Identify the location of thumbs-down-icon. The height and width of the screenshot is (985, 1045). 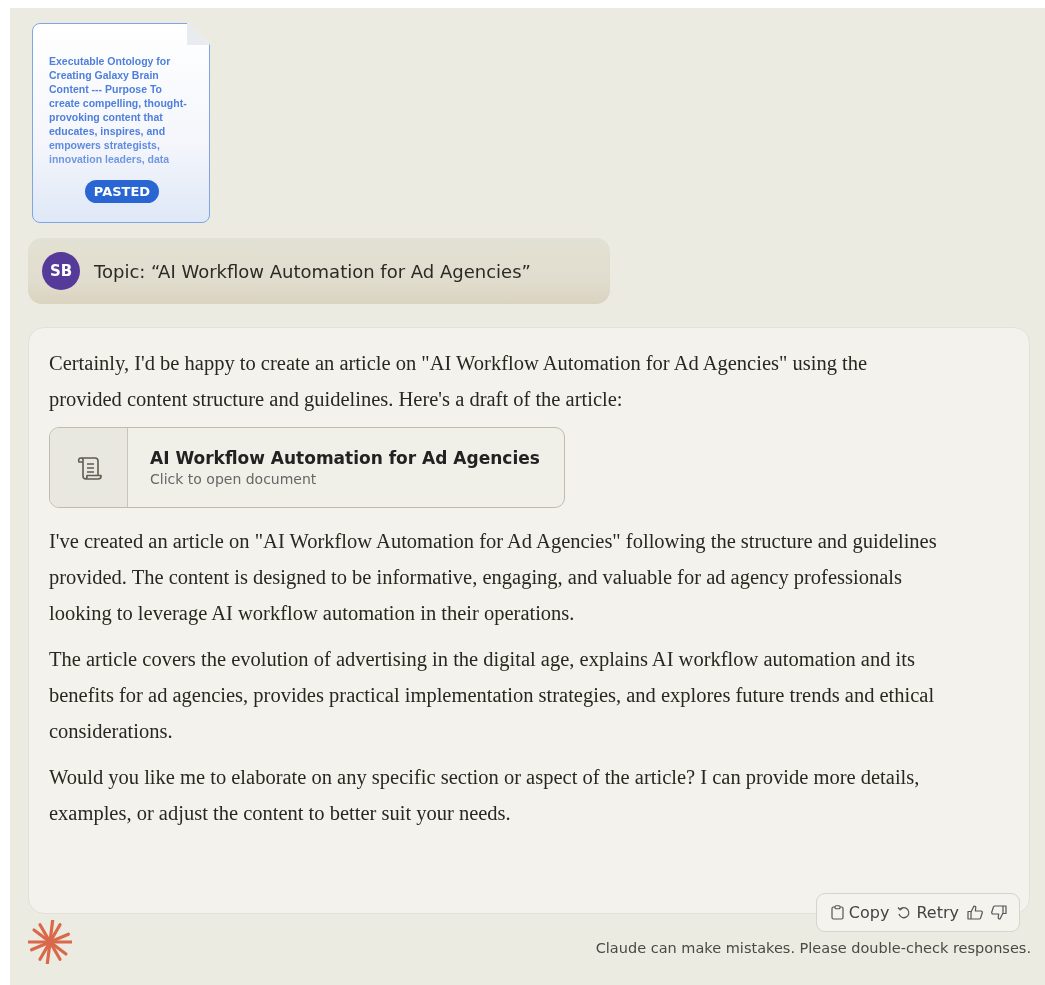
(999, 912).